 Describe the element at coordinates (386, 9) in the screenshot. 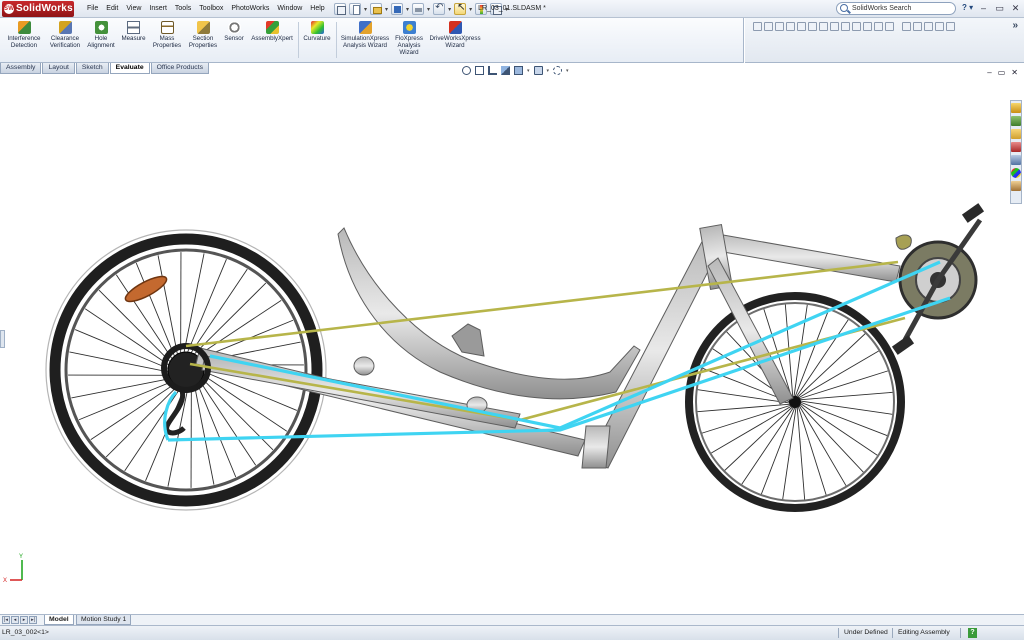

I see `open-dropdown-icon: ▾` at that location.